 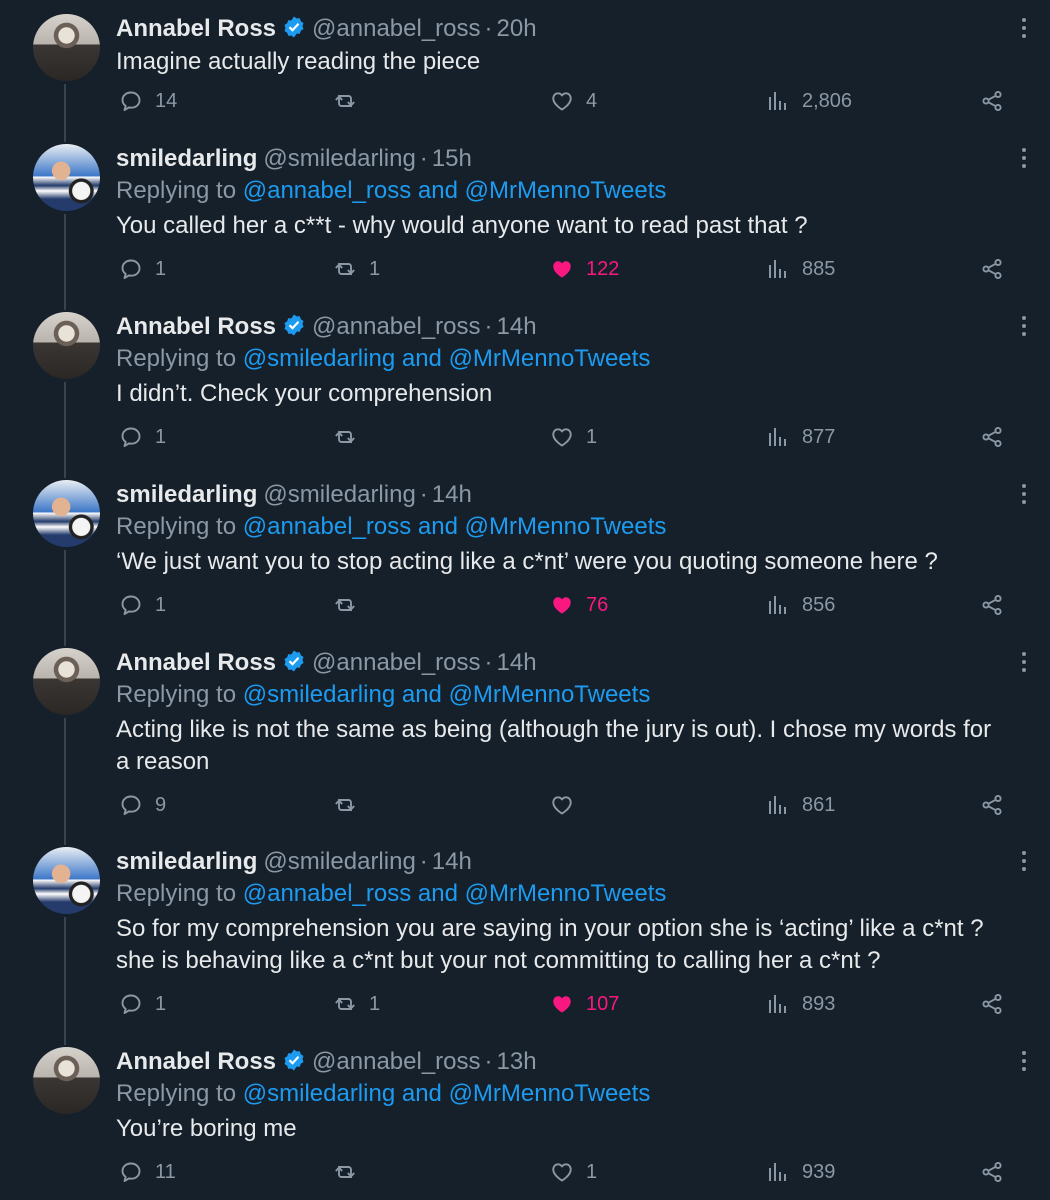 What do you see at coordinates (525, 605) in the screenshot?
I see `tweet-actions: 1 76 856` at bounding box center [525, 605].